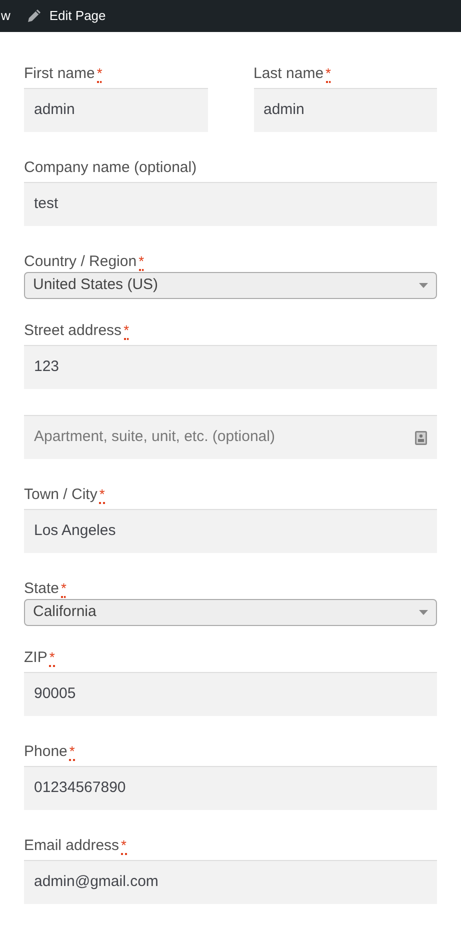 The image size is (461, 942). Describe the element at coordinates (289, 74) in the screenshot. I see `field-label: Last name` at that location.